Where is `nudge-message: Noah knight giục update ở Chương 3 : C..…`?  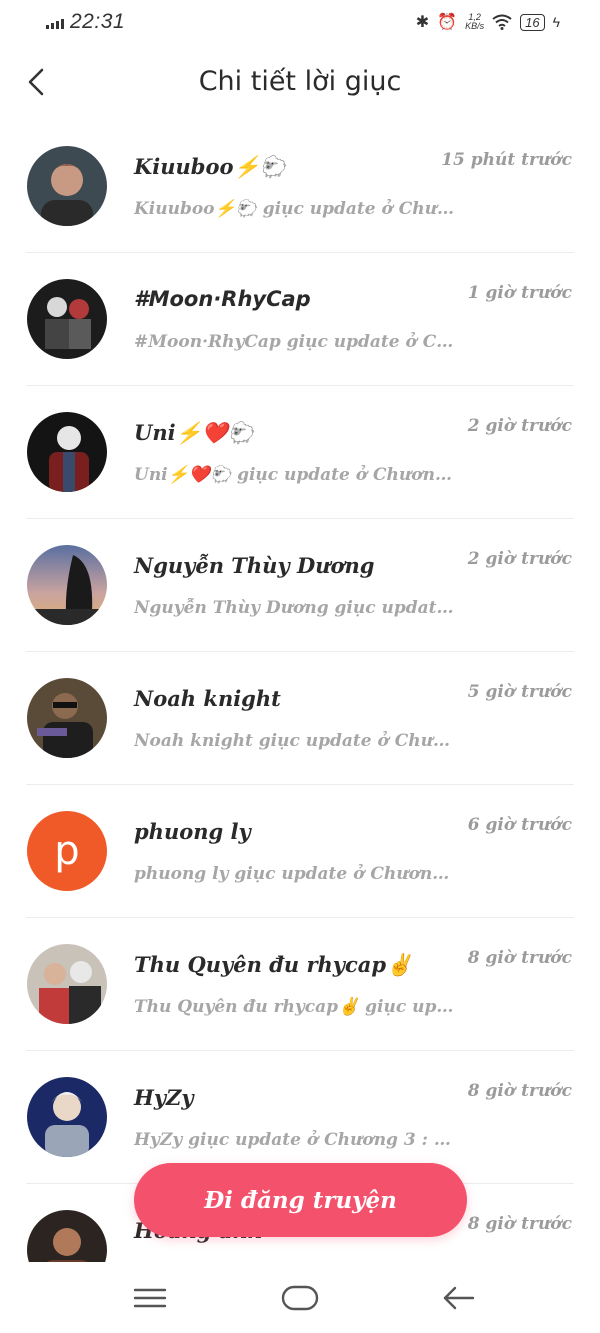 nudge-message: Noah knight giục update ở Chương 3 : C..… is located at coordinates (296, 741).